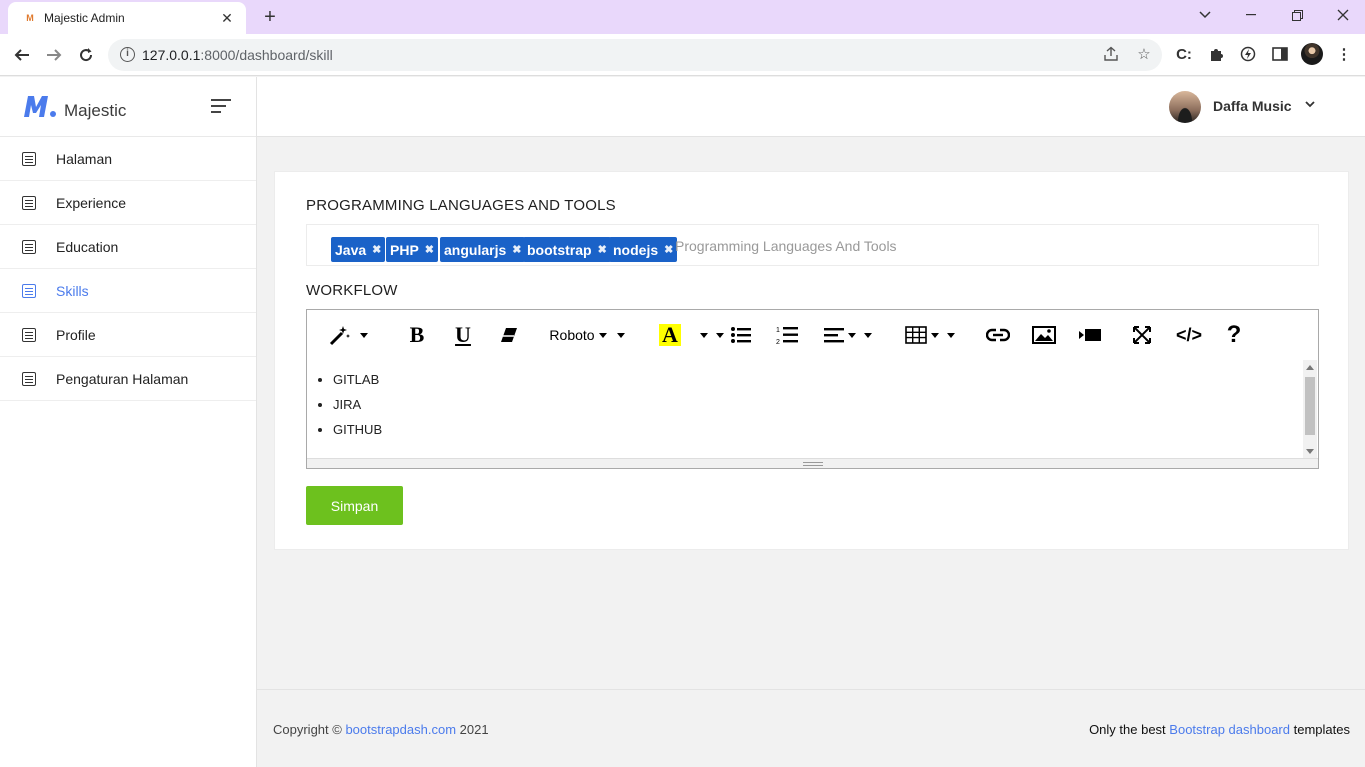 The width and height of the screenshot is (1365, 767). What do you see at coordinates (84, 18) in the screenshot?
I see `tab-title: Majestic Admin` at bounding box center [84, 18].